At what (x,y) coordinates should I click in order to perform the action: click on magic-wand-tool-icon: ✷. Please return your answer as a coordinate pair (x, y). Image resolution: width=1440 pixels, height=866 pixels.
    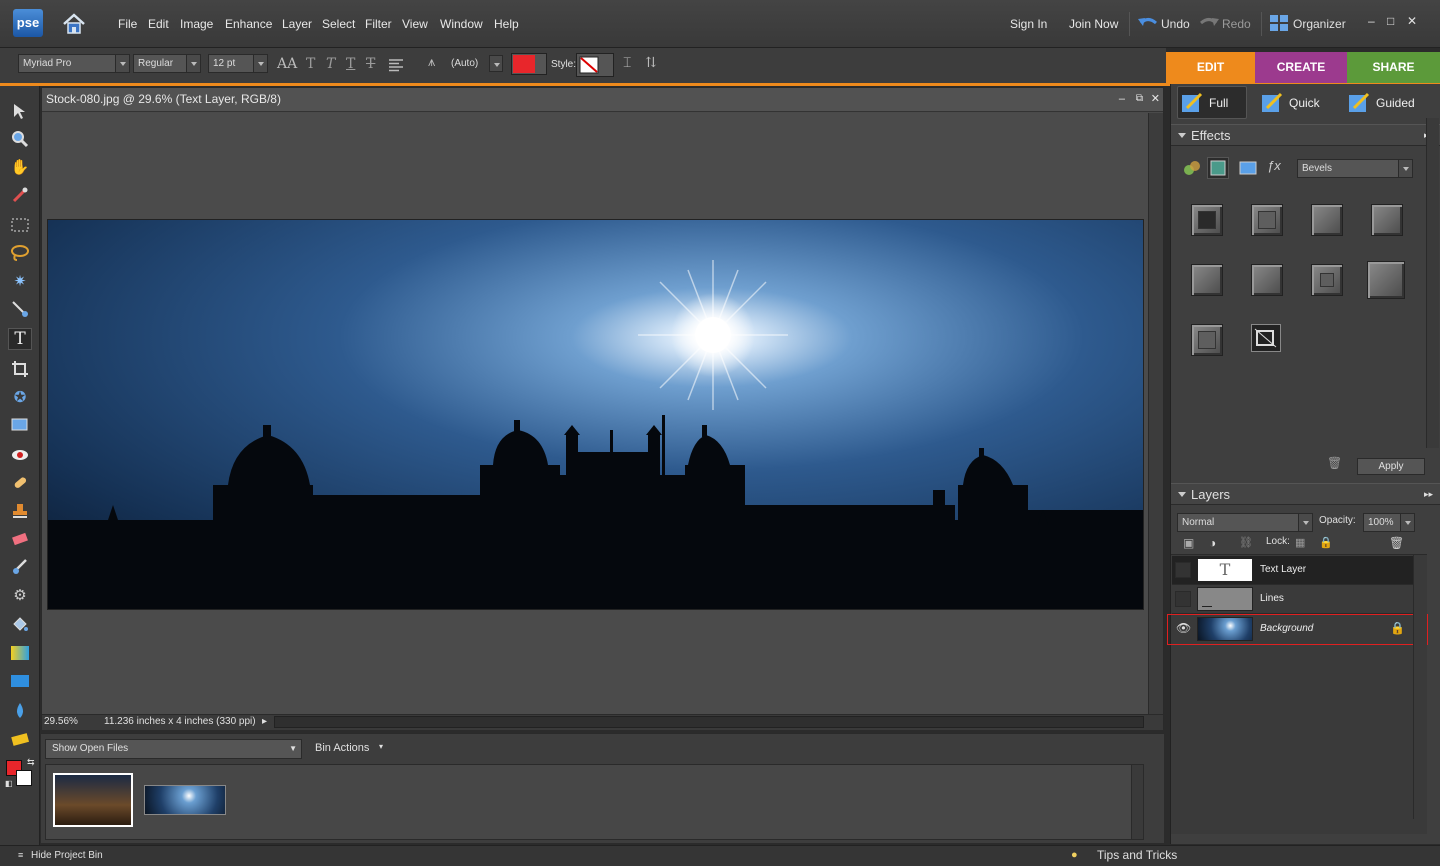
    Looking at the image, I should click on (20, 281).